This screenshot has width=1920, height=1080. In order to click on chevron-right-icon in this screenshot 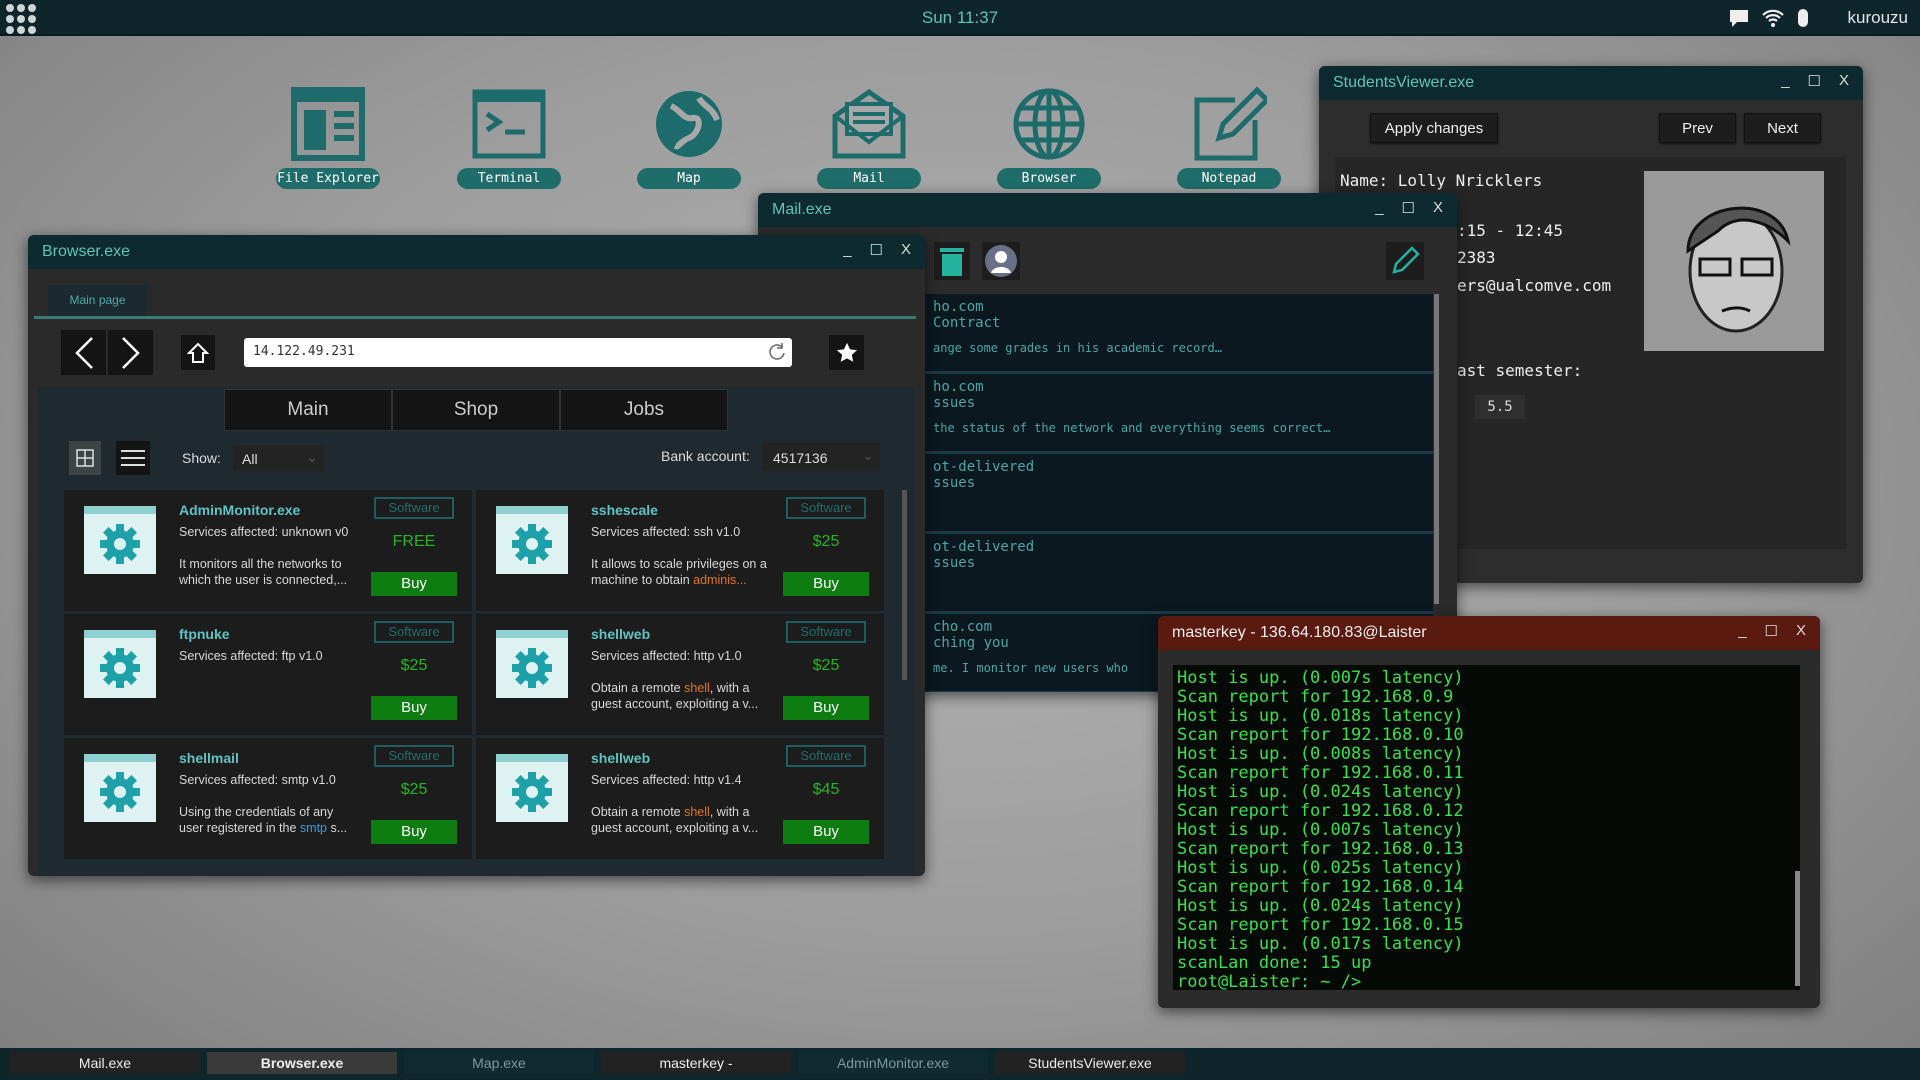, I will do `click(130, 352)`.